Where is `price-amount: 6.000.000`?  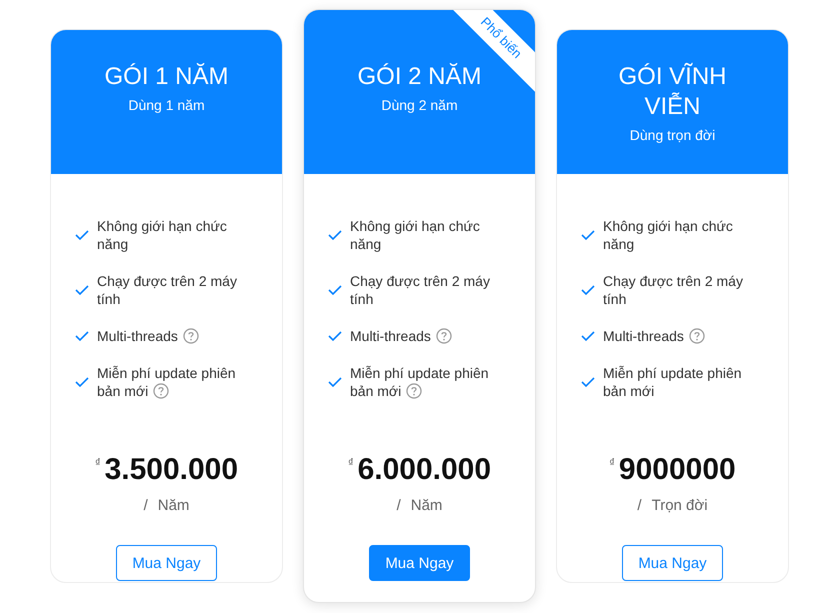 price-amount: 6.000.000 is located at coordinates (425, 470).